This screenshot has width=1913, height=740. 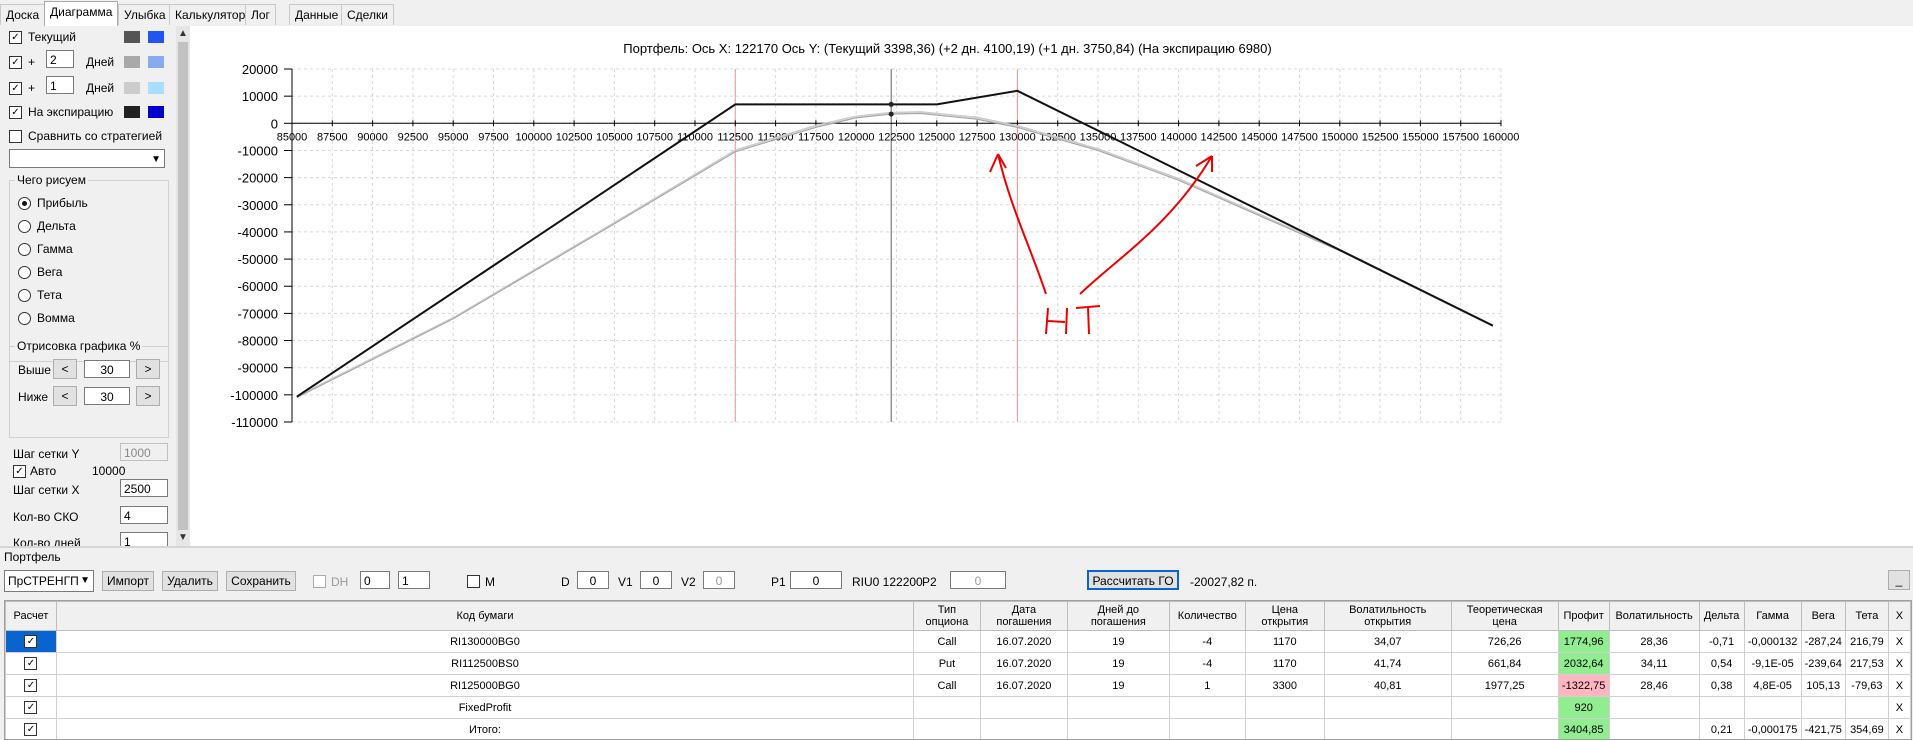 I want to click on panel-separator, so click(x=956, y=547).